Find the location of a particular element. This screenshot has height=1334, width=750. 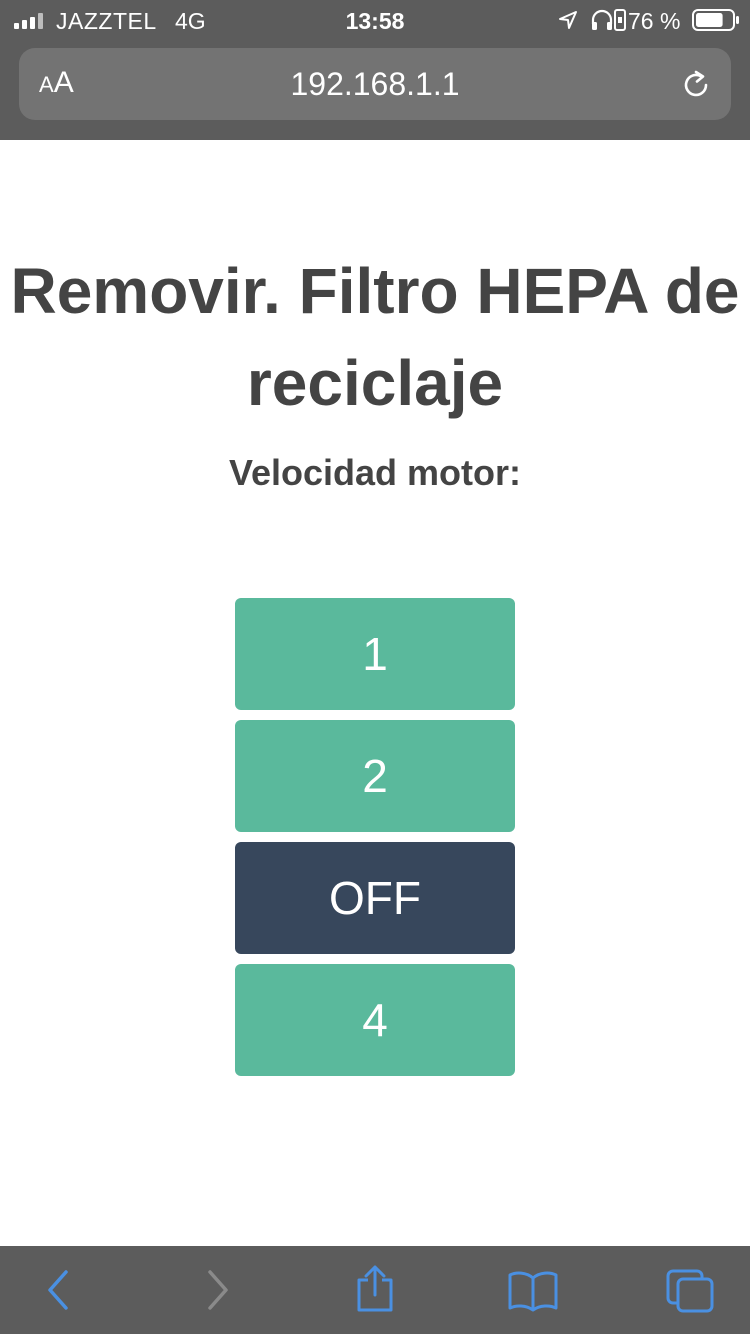

battery-icon is located at coordinates (715, 20).